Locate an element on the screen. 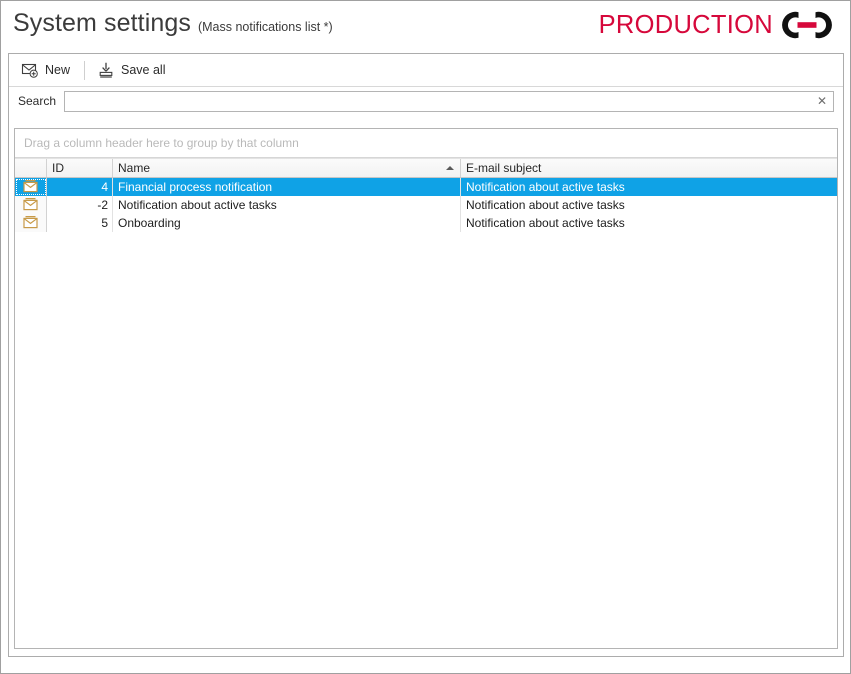 The image size is (851, 674). column-header-email-subject-label: E-mail subject is located at coordinates (504, 168).